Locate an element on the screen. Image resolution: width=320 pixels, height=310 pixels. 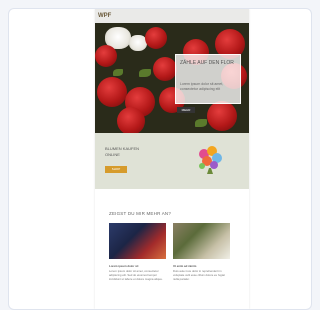
content-image-left is located at coordinates (137, 241).